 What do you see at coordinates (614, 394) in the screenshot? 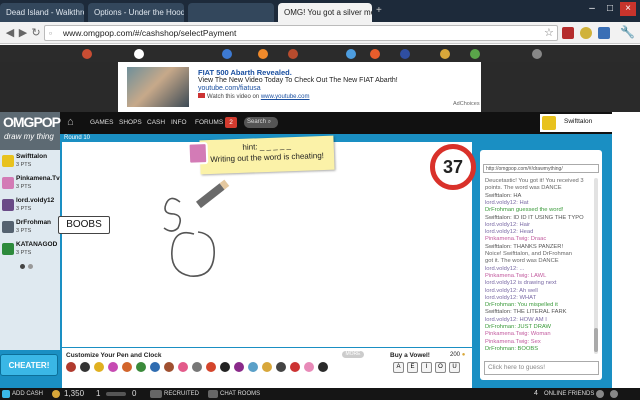
I see `sound-icon` at bounding box center [614, 394].